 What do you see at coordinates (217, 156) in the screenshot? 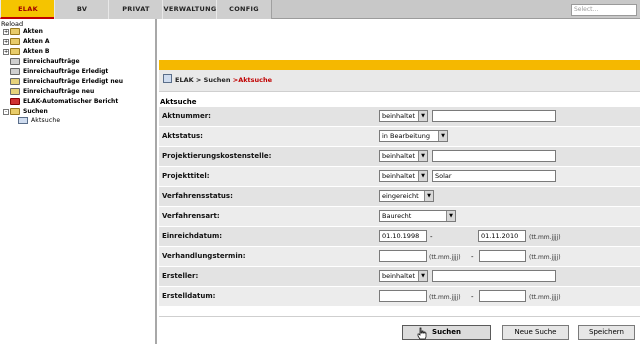
I see `projektierungskostenstelle-label: Projektierungskostenstelle:` at bounding box center [217, 156].